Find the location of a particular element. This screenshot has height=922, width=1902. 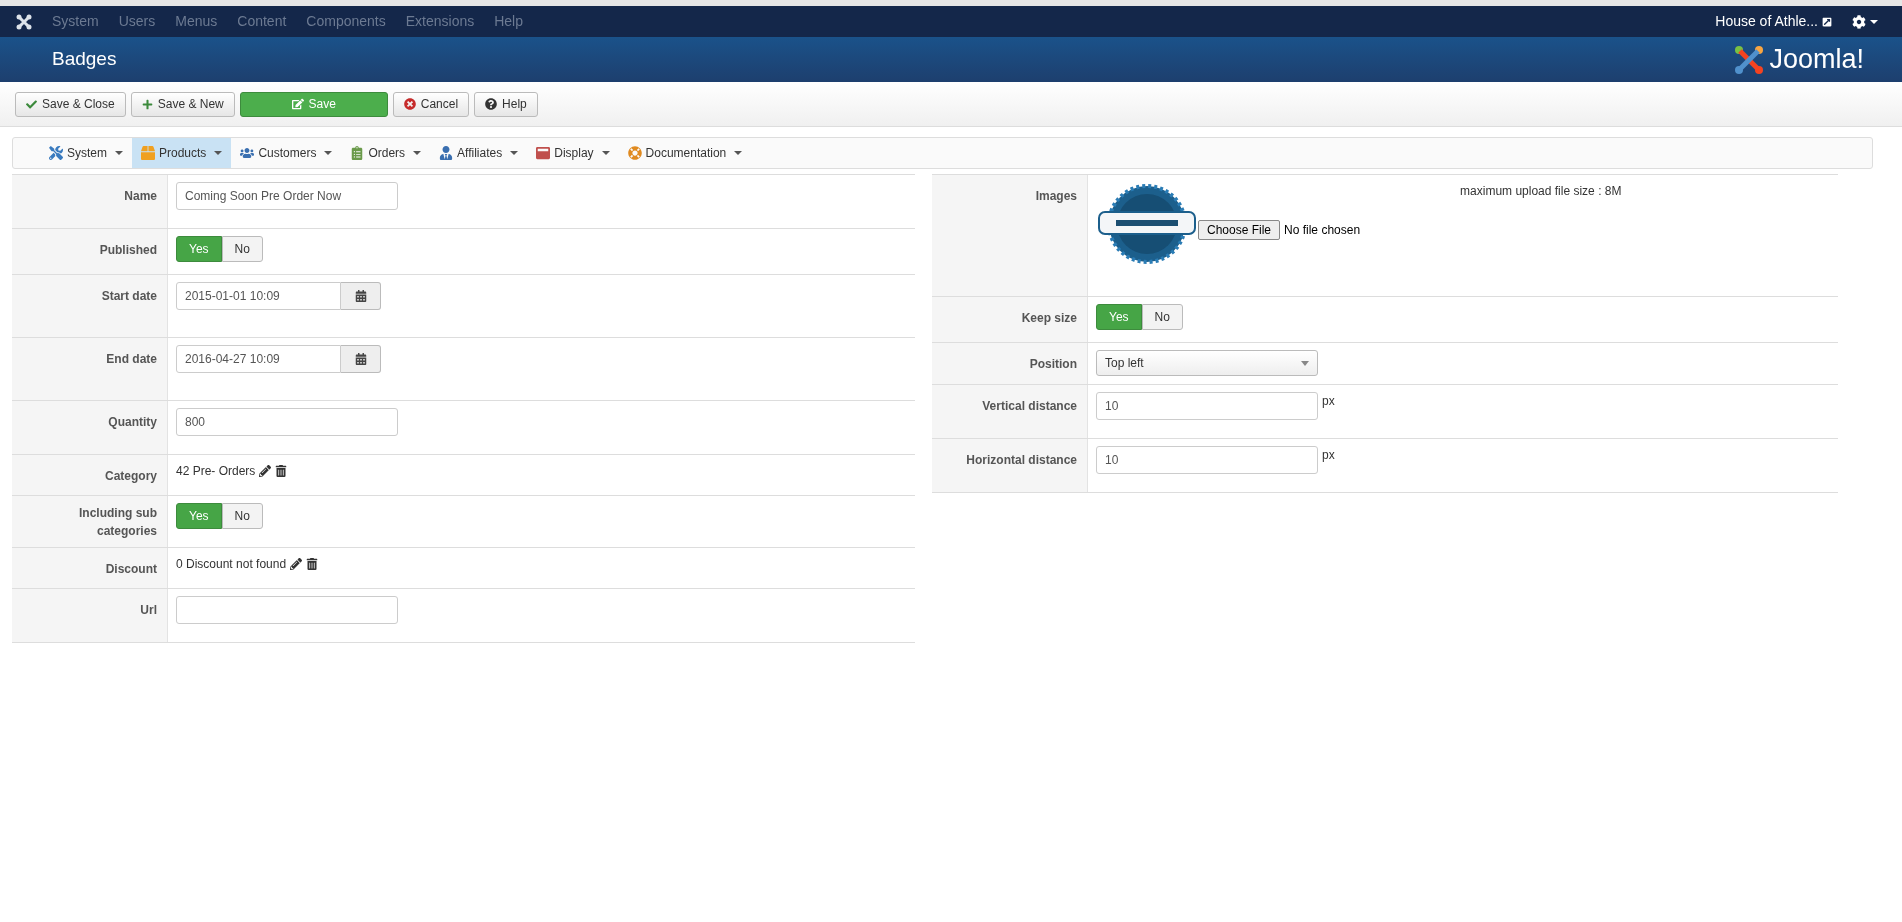

submenu-item: Products is located at coordinates (182, 153).